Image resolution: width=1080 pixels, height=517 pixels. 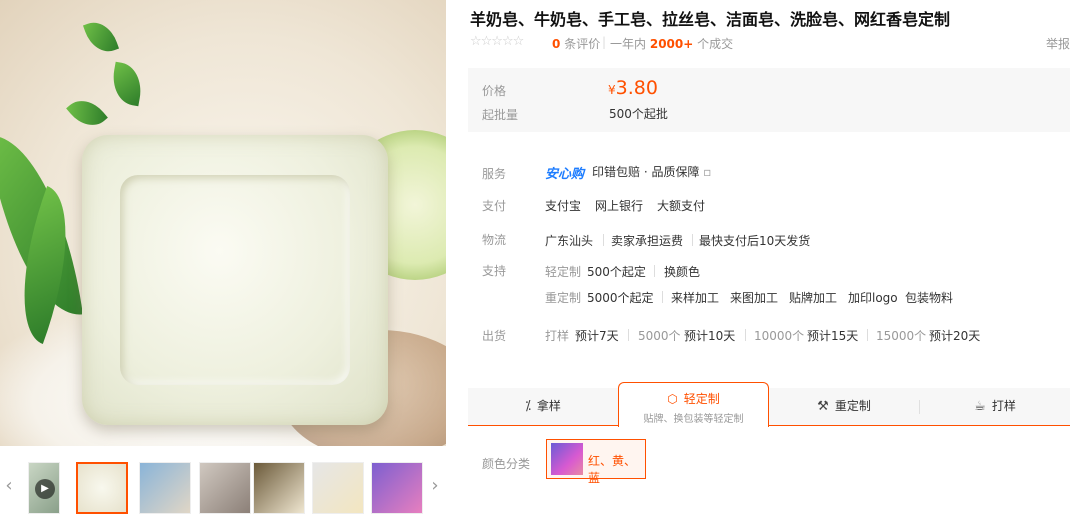 What do you see at coordinates (693, 419) in the screenshot?
I see `tab-light-custom-sub: 贴牌、换包装等轻定制` at bounding box center [693, 419].